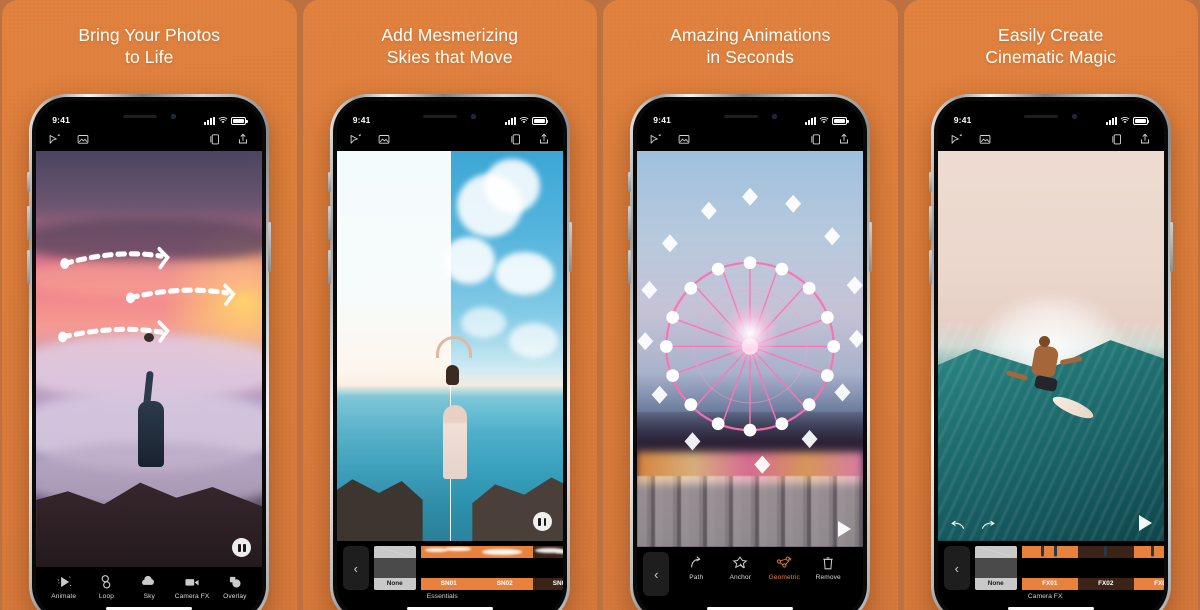 The width and height of the screenshot is (1200, 610). Describe the element at coordinates (1051, 35) in the screenshot. I see `headline-line-1: Easily Create` at that location.